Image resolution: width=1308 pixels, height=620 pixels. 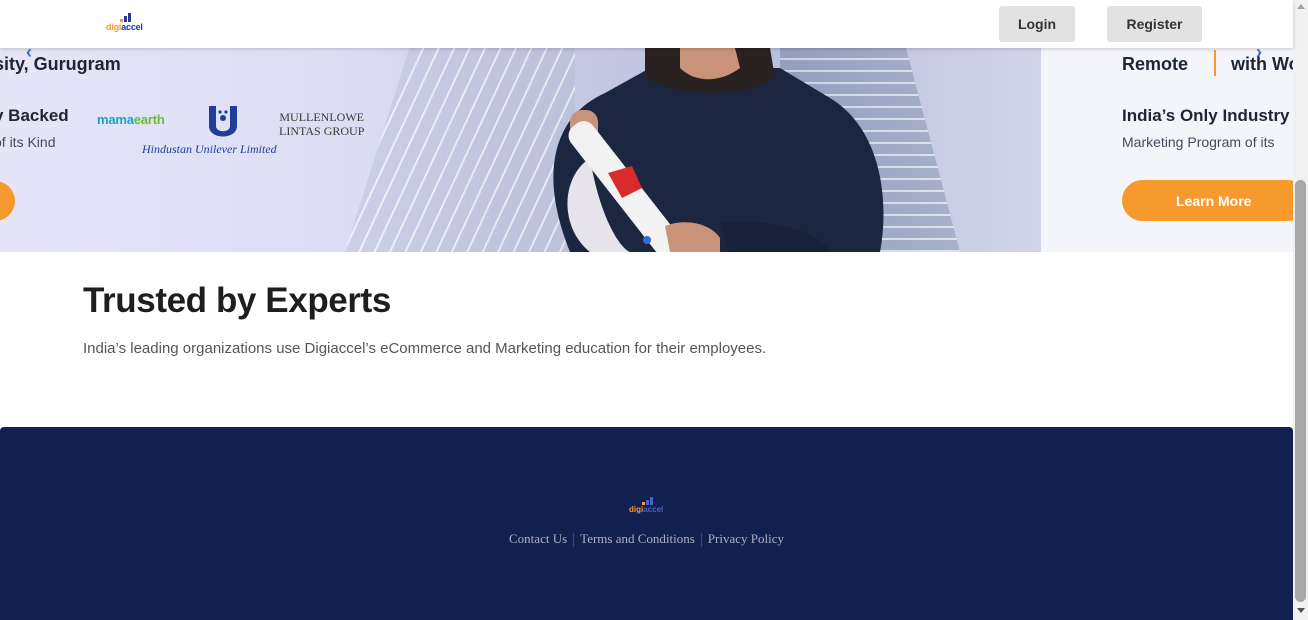 I want to click on mullenlowe-logo: MULLENLOWE LINTAS GROUP, so click(x=321, y=124).